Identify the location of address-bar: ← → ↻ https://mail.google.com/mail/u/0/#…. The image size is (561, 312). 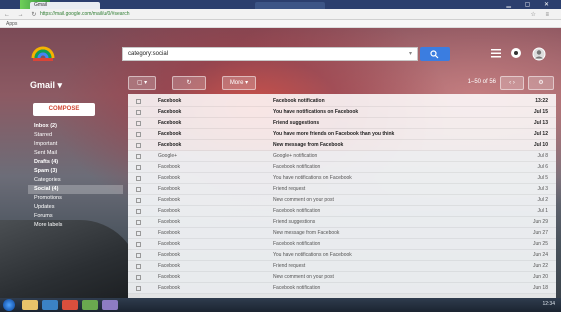
(280, 14).